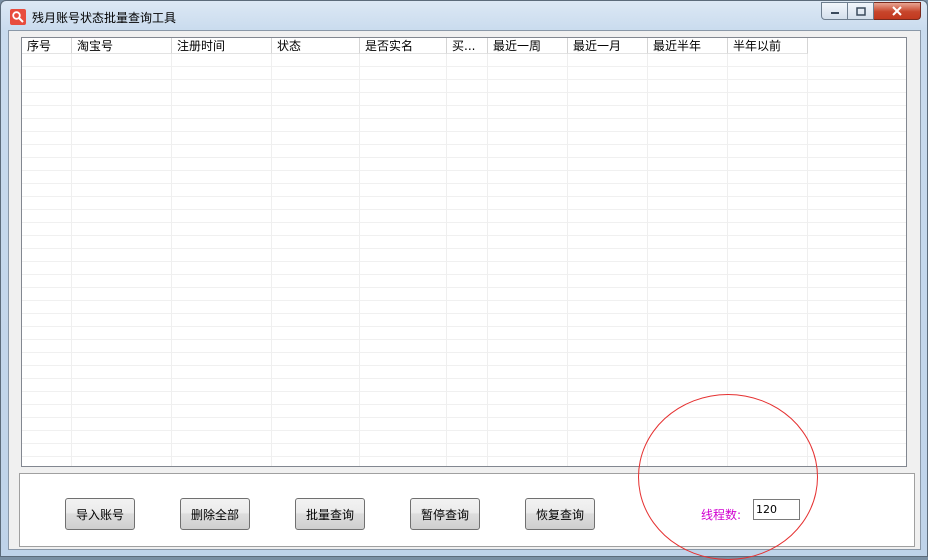 The image size is (928, 560). What do you see at coordinates (776, 509) in the screenshot?
I see `thread-count-input` at bounding box center [776, 509].